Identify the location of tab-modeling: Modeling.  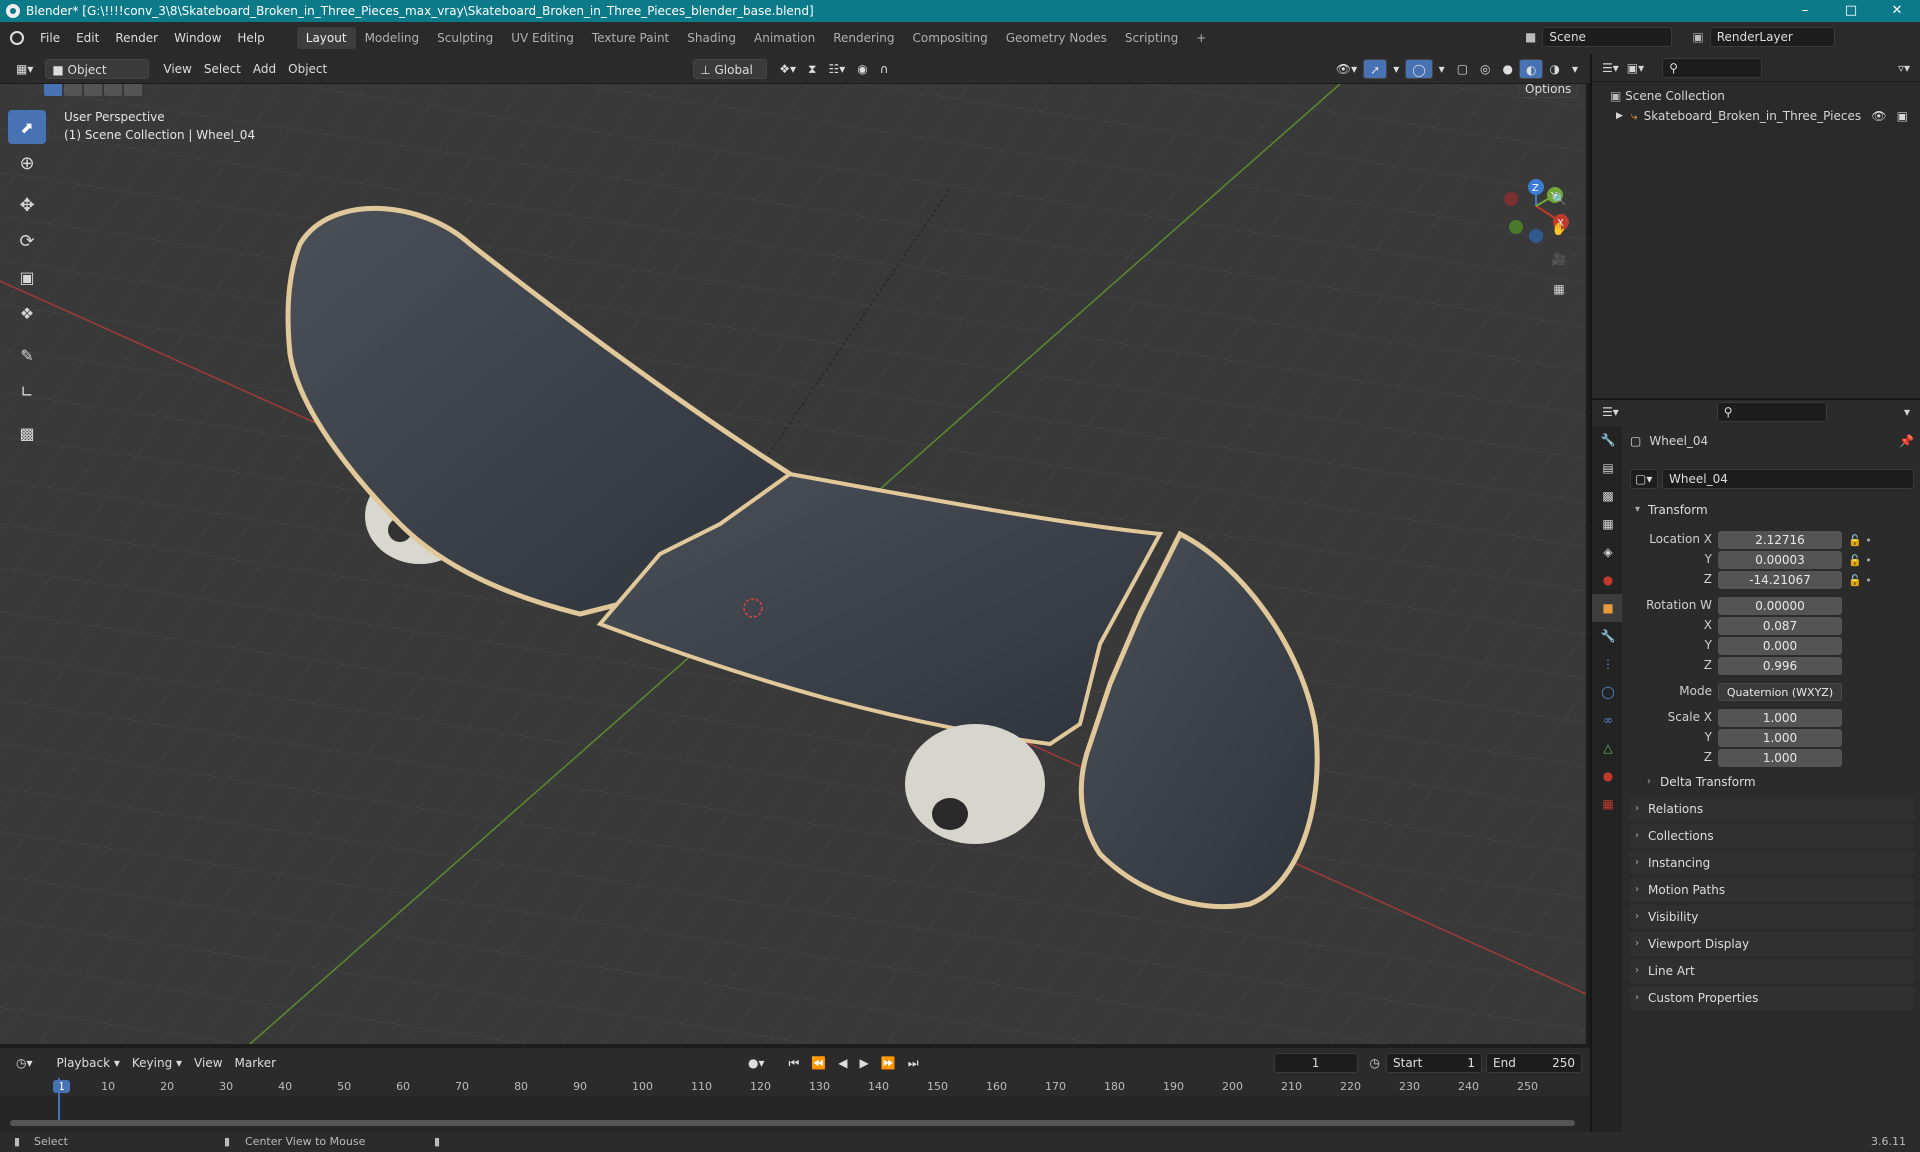
(392, 38).